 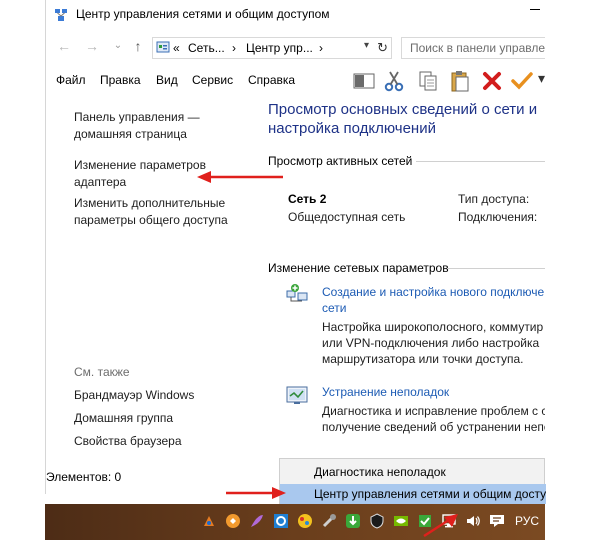 What do you see at coordinates (130, 134) in the screenshot?
I see `link-line: домашняя страница` at bounding box center [130, 134].